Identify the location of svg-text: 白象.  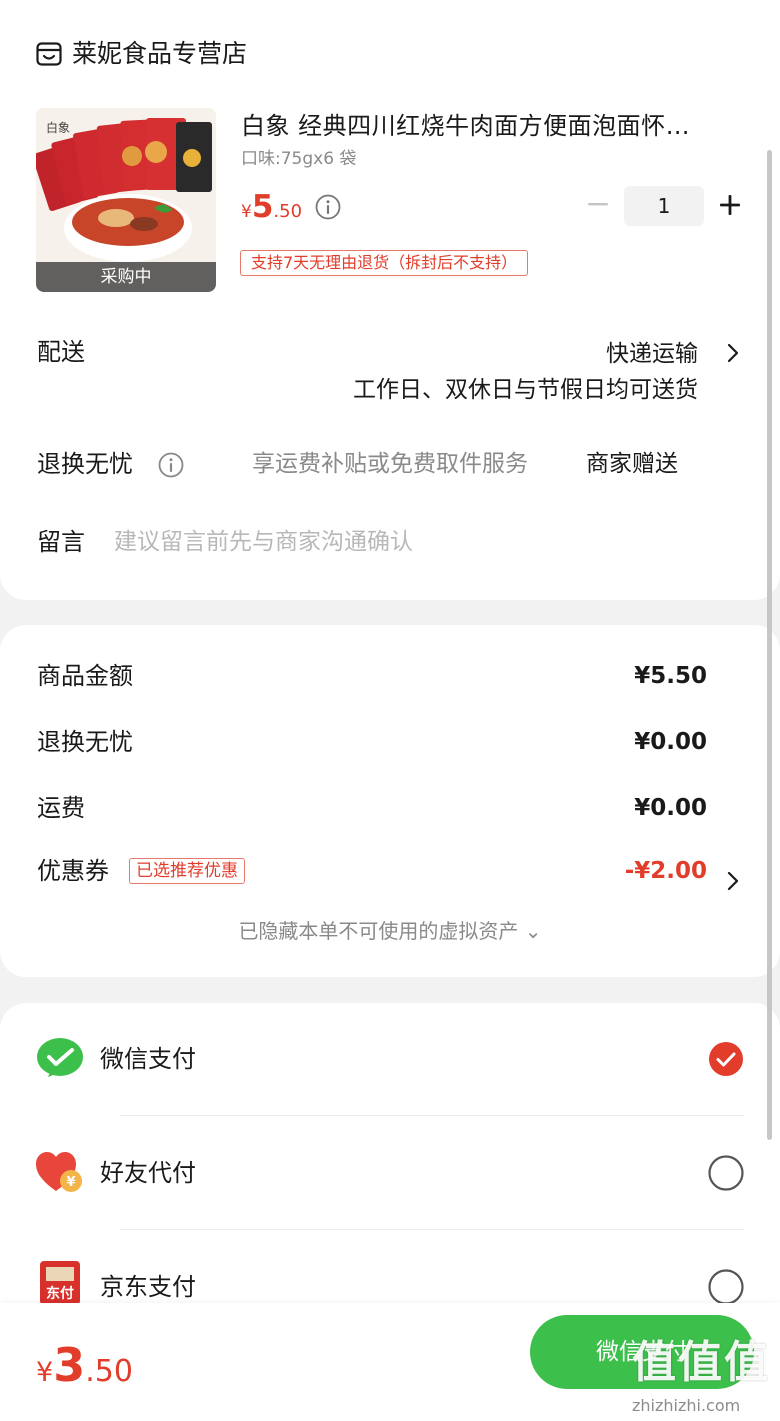
(58, 127).